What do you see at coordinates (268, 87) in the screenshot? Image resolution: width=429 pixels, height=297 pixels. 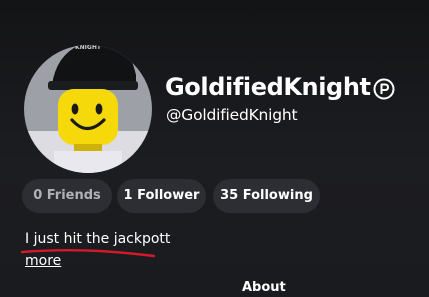 I see `display-name: GoldifiedKnight` at bounding box center [268, 87].